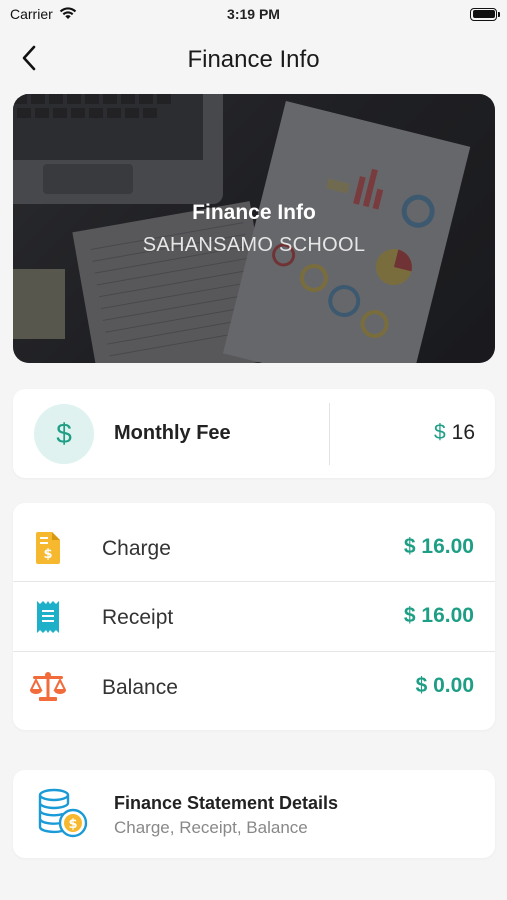  I want to click on summary-row-balance: Balance $ 0.00, so click(254, 687).